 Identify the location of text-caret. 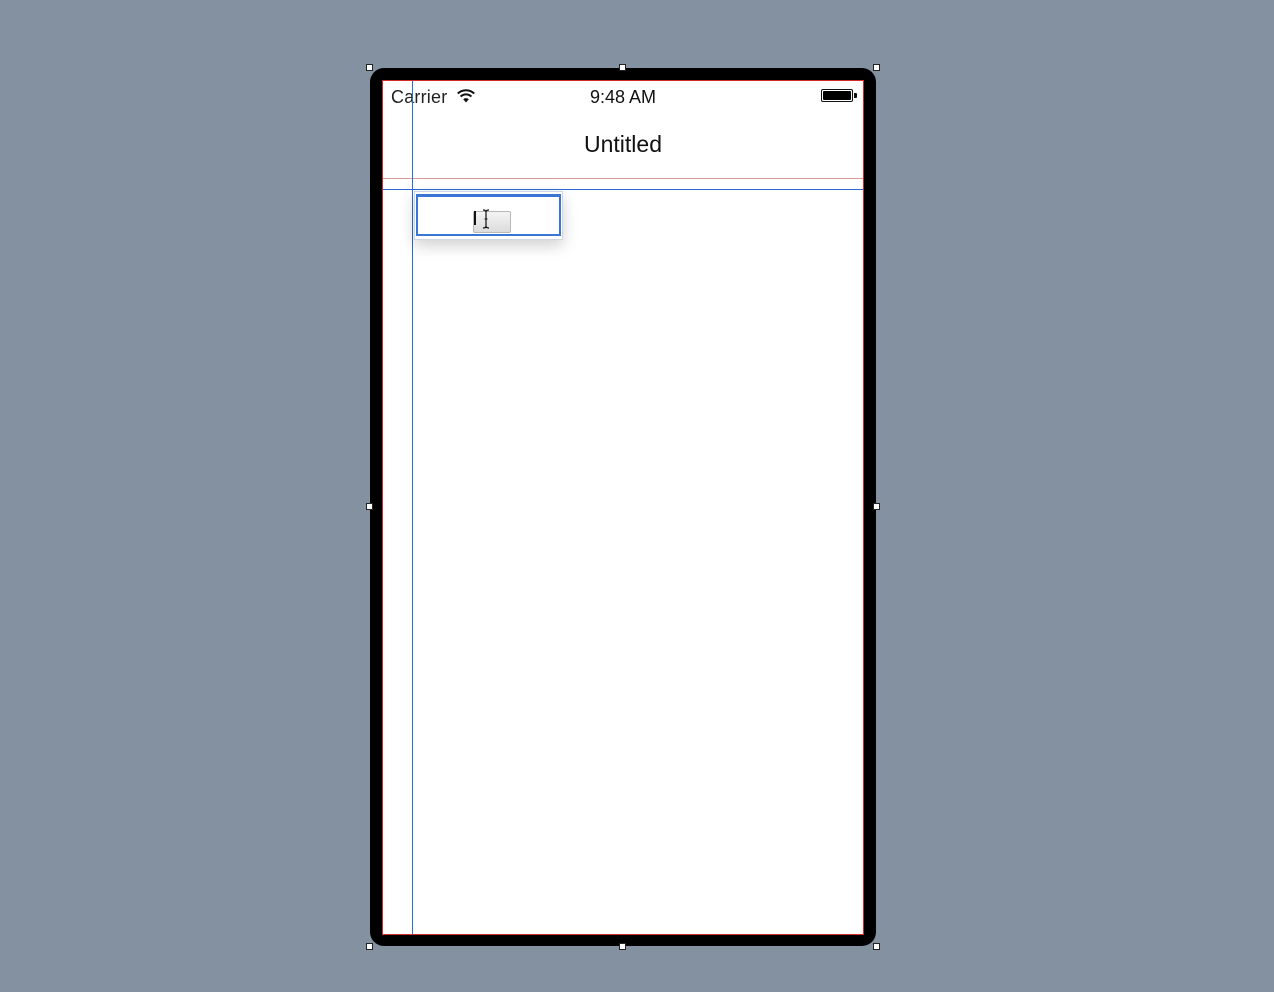
(475, 218).